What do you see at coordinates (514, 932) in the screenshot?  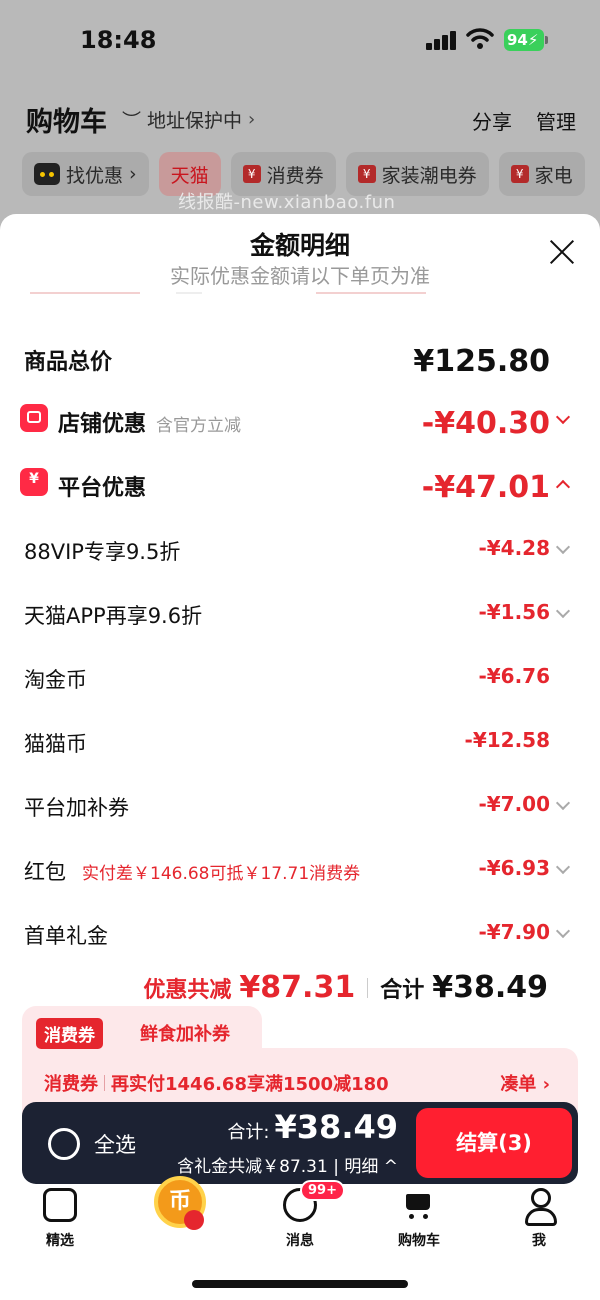 I see `row-amount: -¥7.90` at bounding box center [514, 932].